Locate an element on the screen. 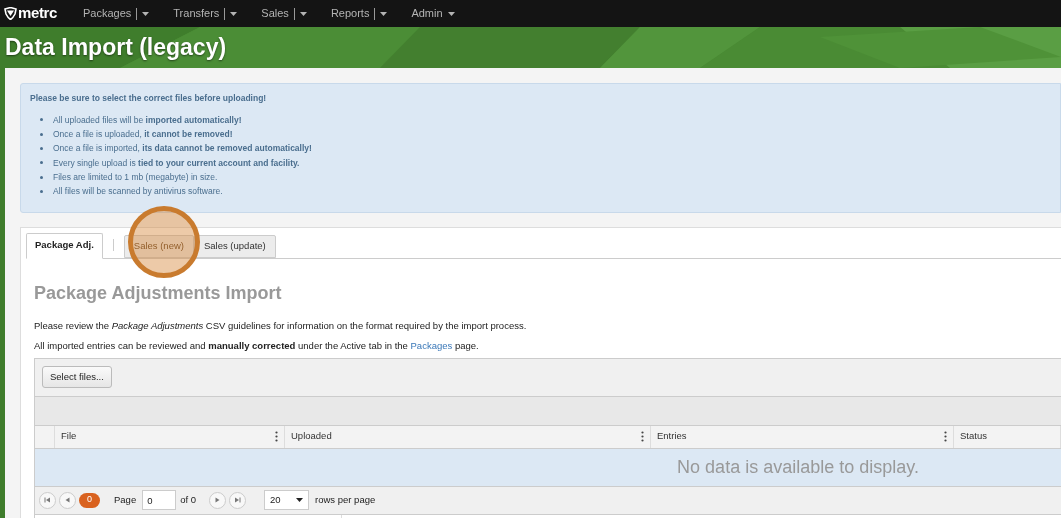  alert-item-text: All files will be scanned by antivirus software. is located at coordinates (138, 192).